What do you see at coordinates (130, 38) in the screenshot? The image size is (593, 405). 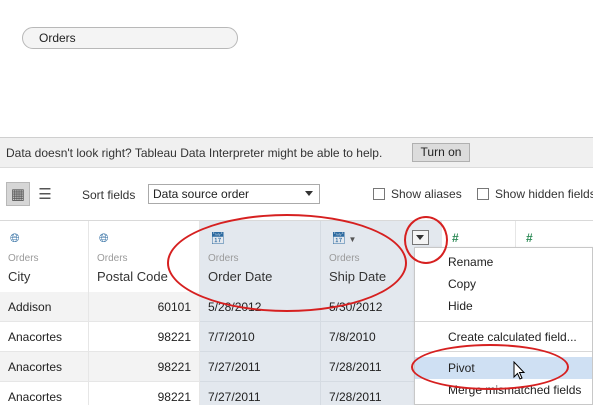 I see `table-pill-orders: Orders` at bounding box center [130, 38].